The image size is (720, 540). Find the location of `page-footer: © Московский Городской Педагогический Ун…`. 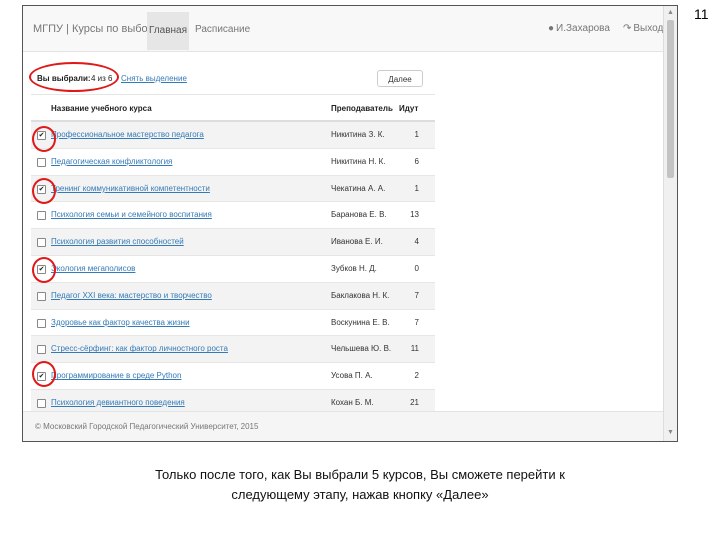

page-footer: © Московский Городской Педагогический Ун… is located at coordinates (343, 426).